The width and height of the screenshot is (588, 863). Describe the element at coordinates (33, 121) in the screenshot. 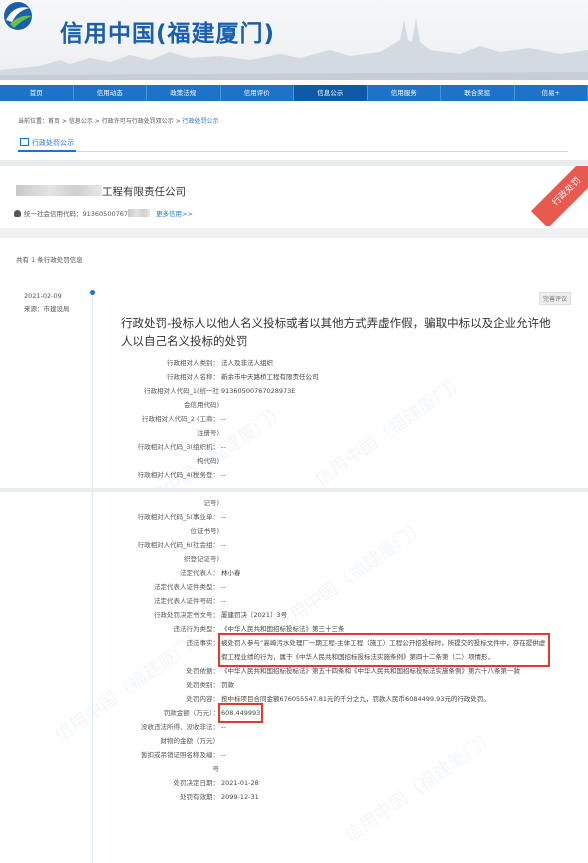

I see `breadcrumb-prefix: 当前位置：` at that location.